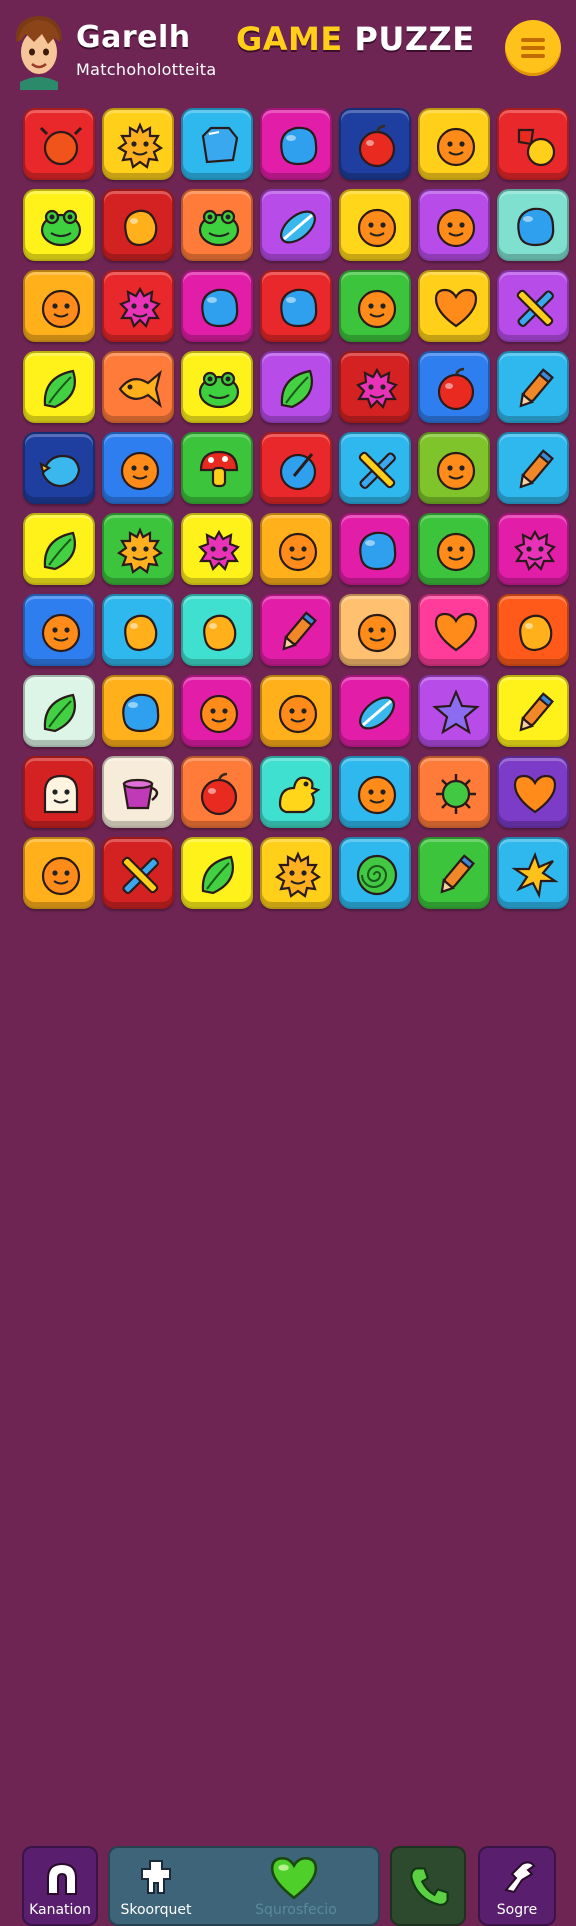 This screenshot has height=1926, width=576. What do you see at coordinates (454, 306) in the screenshot?
I see `tile-r3-c6` at bounding box center [454, 306].